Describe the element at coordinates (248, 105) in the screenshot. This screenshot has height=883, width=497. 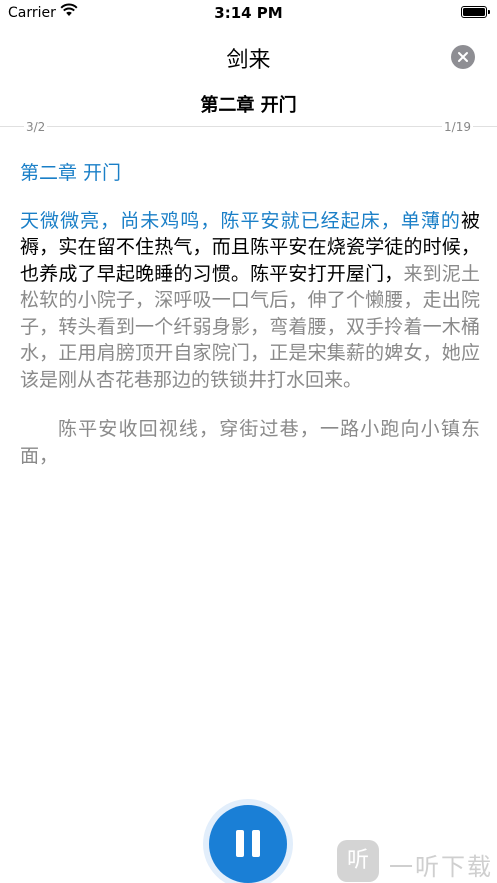
I see `chapter-header: 第二章 开门` at that location.